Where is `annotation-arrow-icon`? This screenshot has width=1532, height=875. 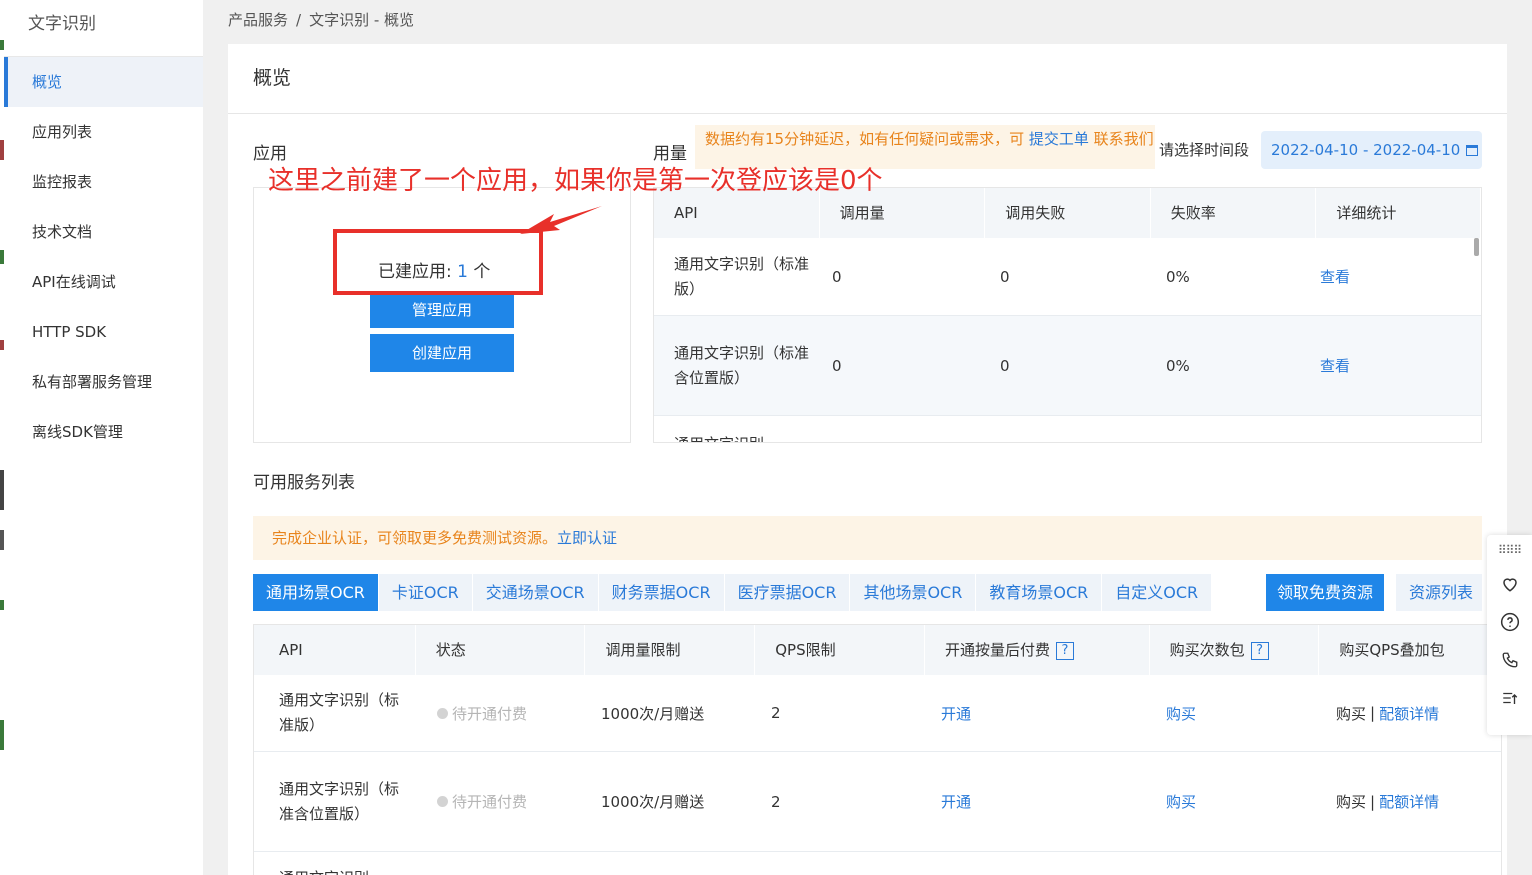
annotation-arrow-icon is located at coordinates (561, 220).